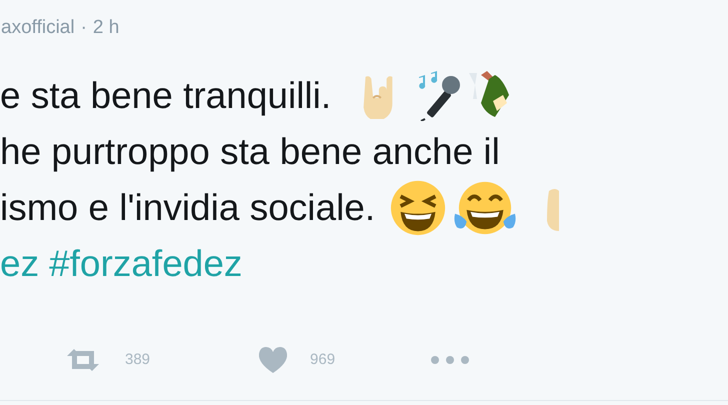  What do you see at coordinates (485, 208) in the screenshot?
I see `tears-of-joy-face-icon` at bounding box center [485, 208].